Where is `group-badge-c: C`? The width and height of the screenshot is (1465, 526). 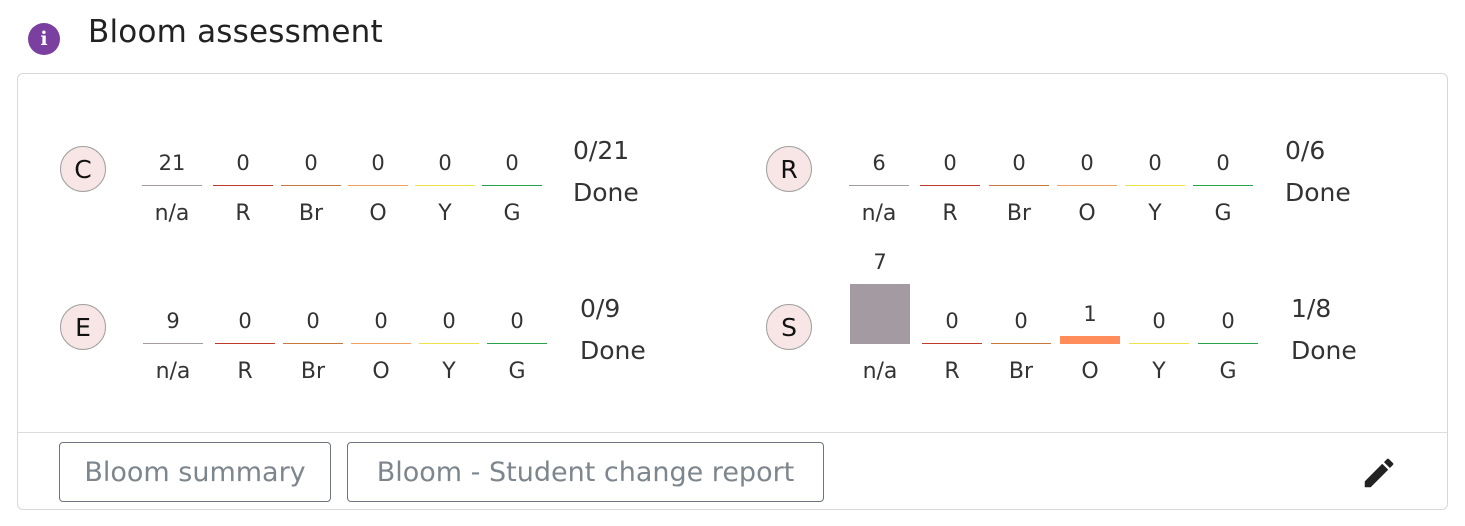 group-badge-c: C is located at coordinates (83, 169).